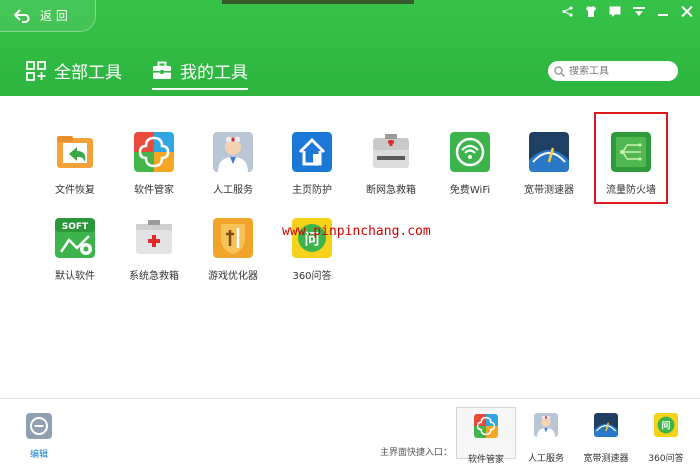  Describe the element at coordinates (606, 459) in the screenshot. I see `quick-label: 宽带测速器` at that location.